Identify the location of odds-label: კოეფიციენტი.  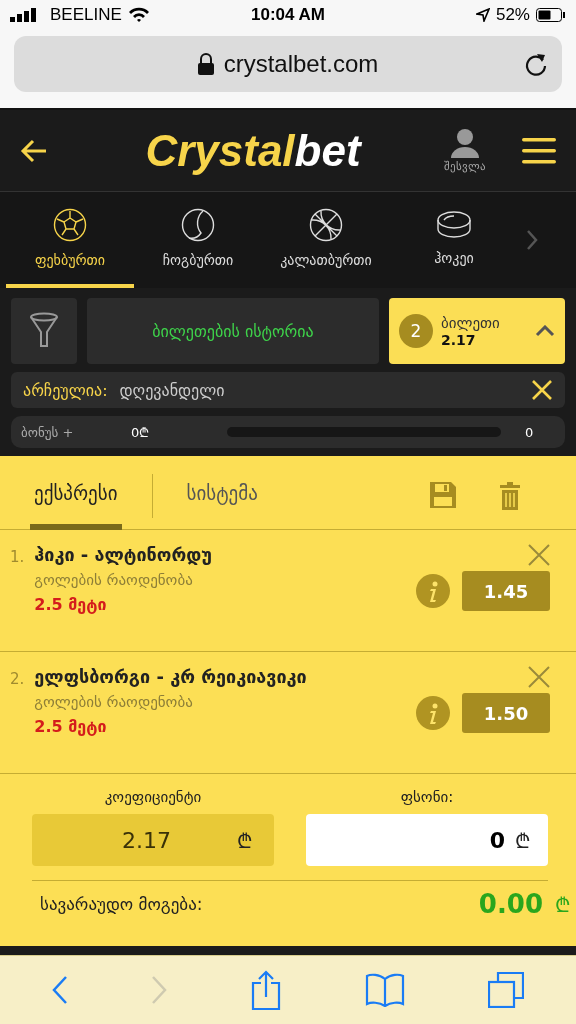
(153, 797).